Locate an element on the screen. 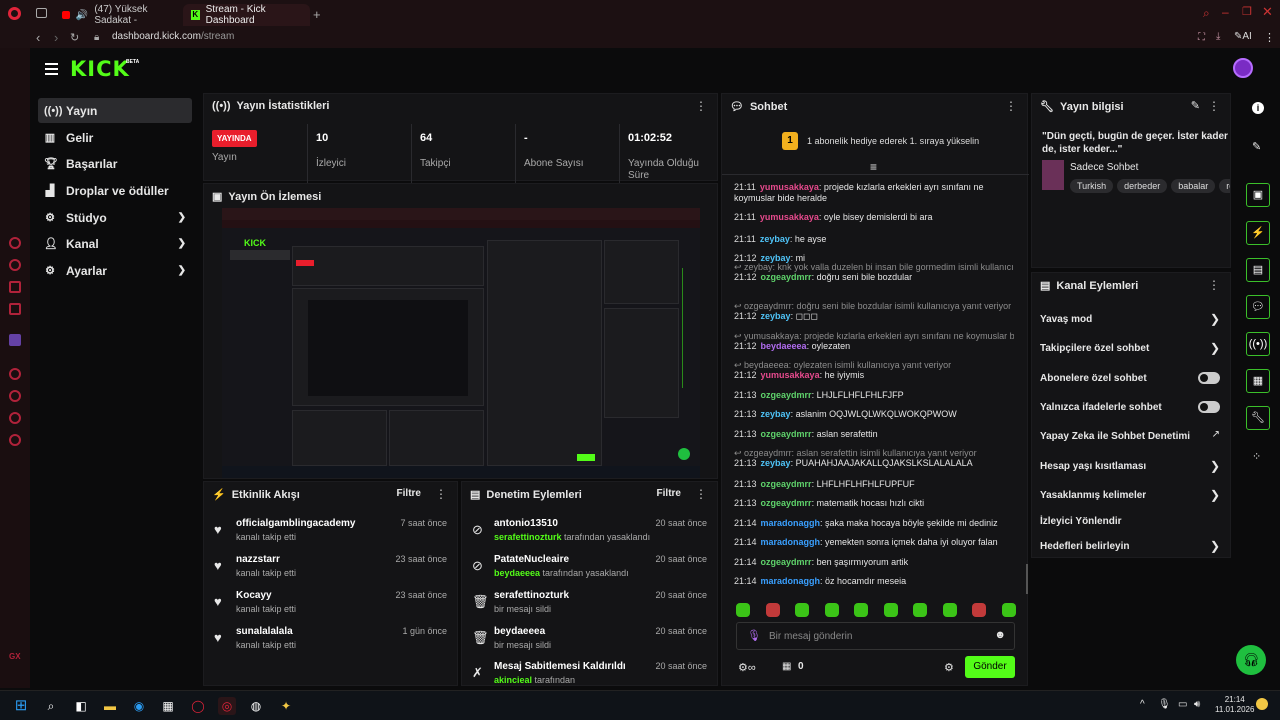 Image resolution: width=1280 pixels, height=720 pixels. collapse-icon: ≡ is located at coordinates (873, 167).